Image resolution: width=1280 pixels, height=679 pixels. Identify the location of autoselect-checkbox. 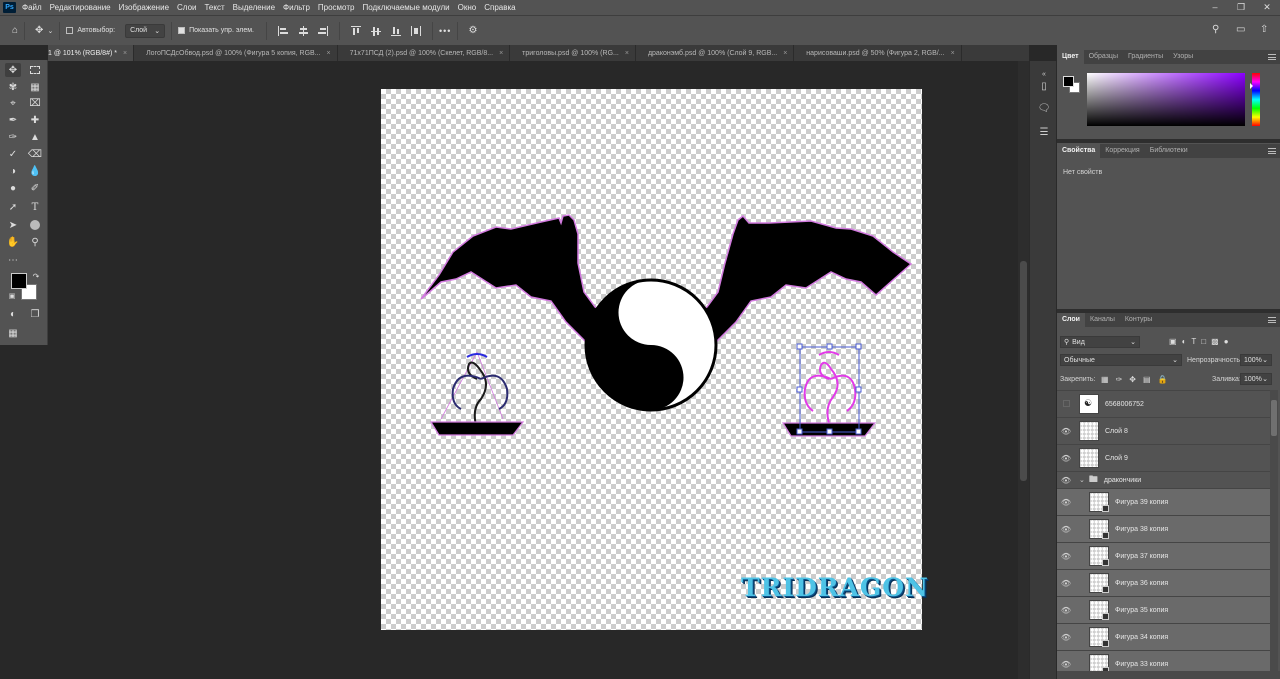
(70, 30).